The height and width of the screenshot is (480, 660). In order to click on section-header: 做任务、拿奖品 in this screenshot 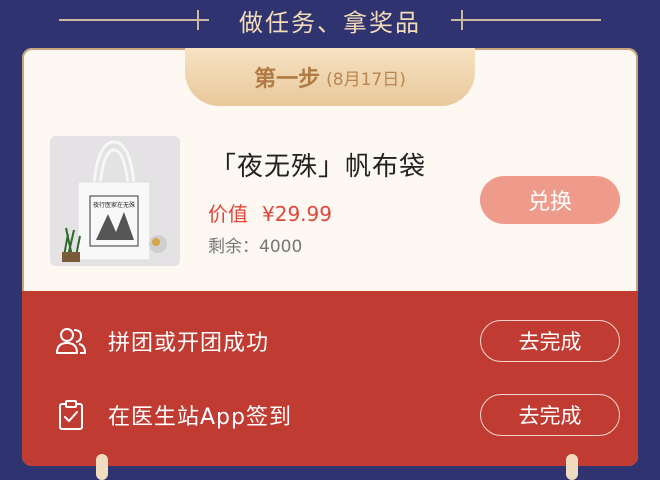, I will do `click(330, 20)`.